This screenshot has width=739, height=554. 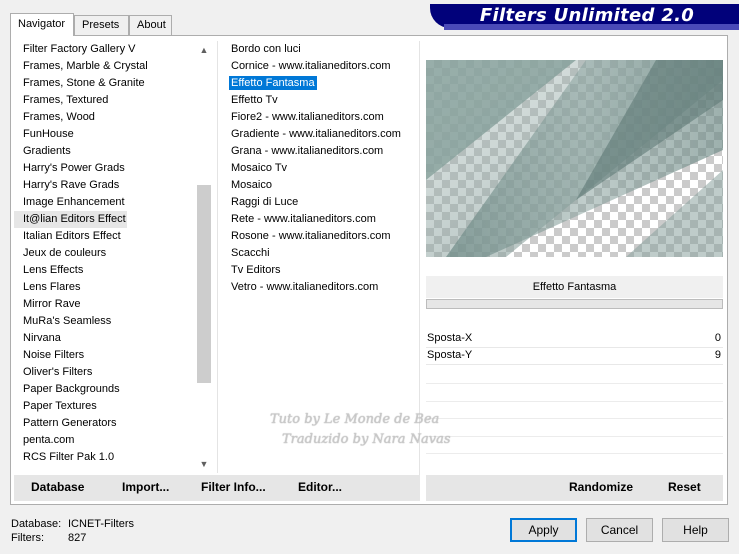 What do you see at coordinates (574, 287) in the screenshot?
I see `selected-filter-name: Effetto Fantasma` at bounding box center [574, 287].